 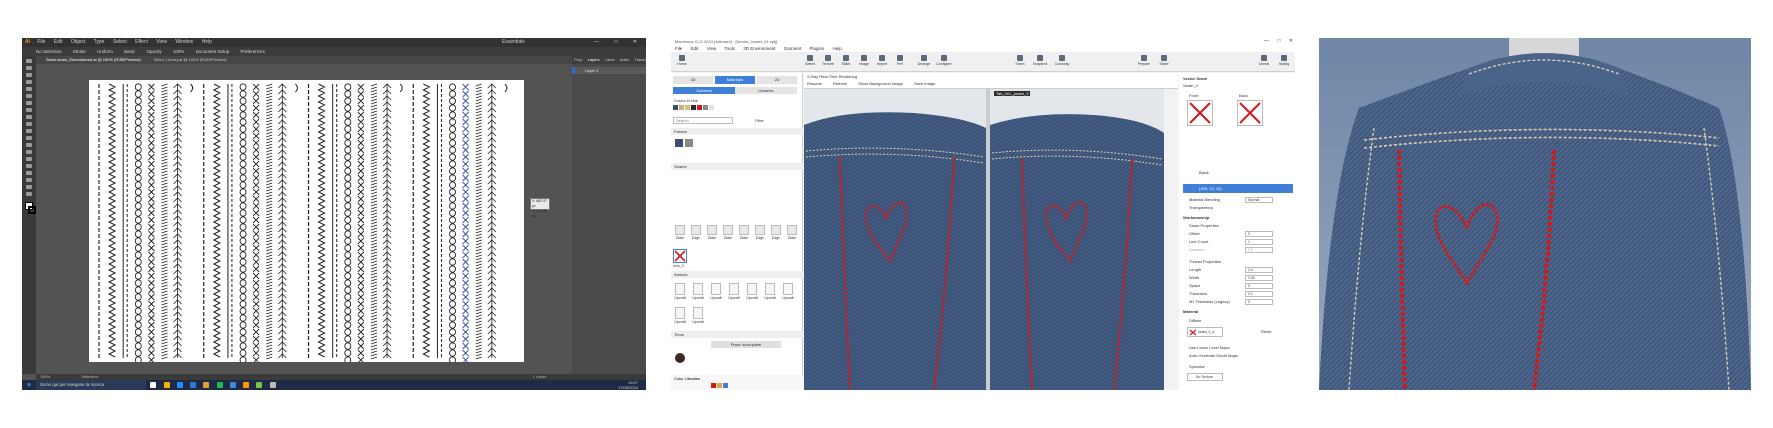 I want to click on eyedropper-tool-icon, so click(x=29, y=173).